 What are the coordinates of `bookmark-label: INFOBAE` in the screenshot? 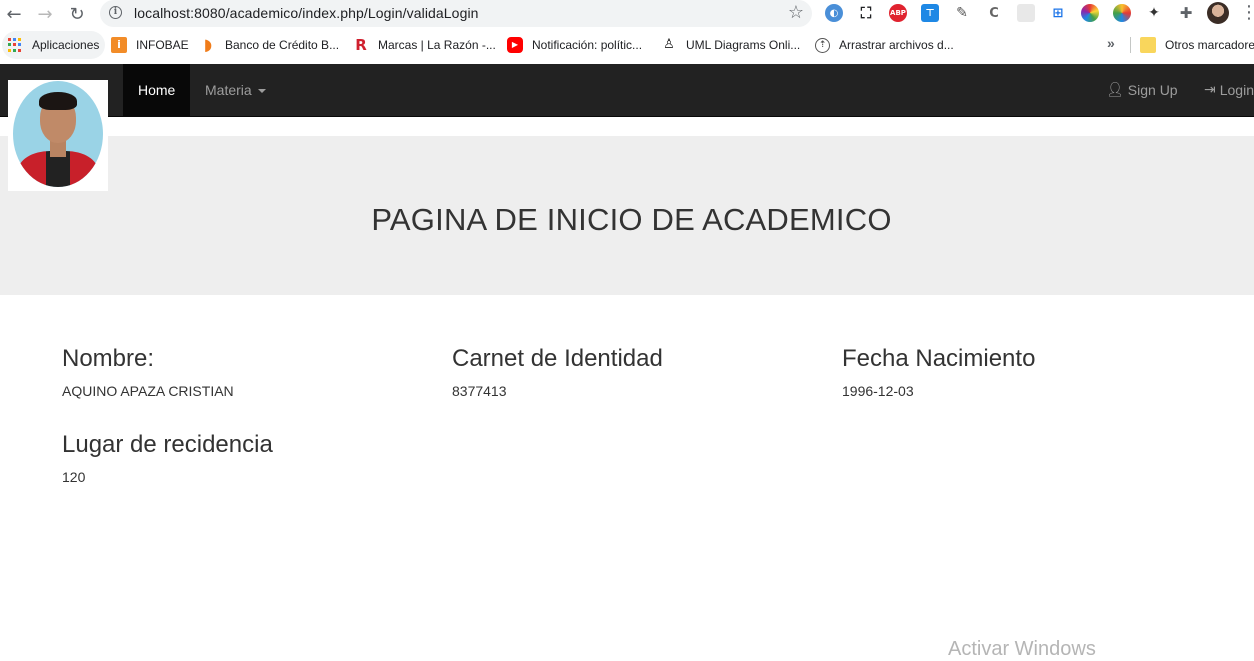 It's located at (162, 45).